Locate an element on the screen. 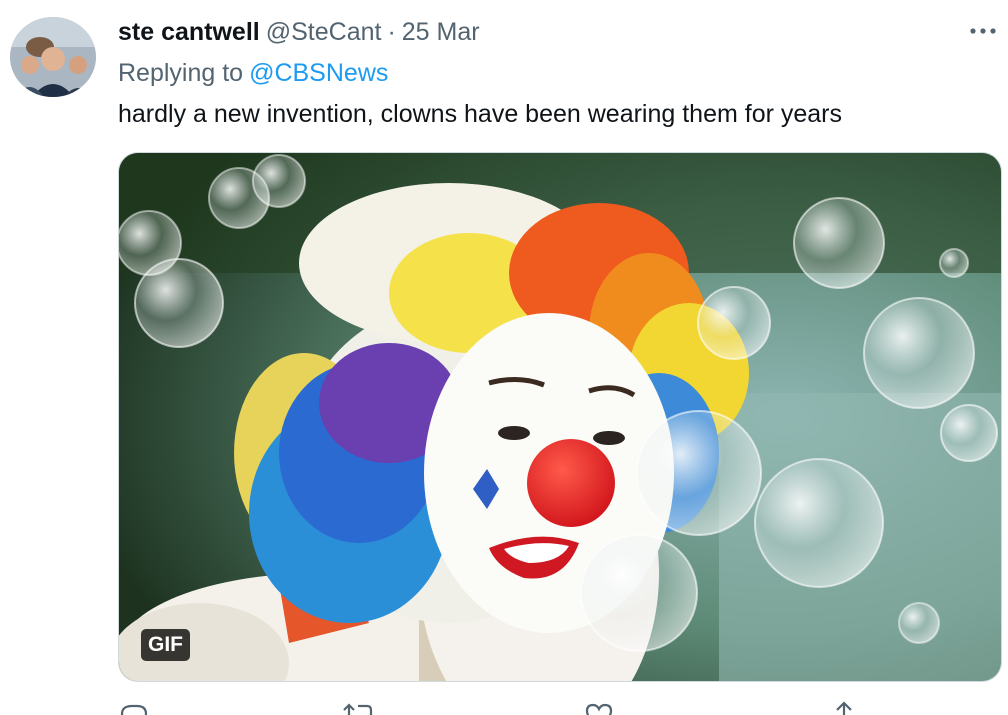  tweet-header: ste cantwell @SteCant · 25 Mar is located at coordinates (299, 32).